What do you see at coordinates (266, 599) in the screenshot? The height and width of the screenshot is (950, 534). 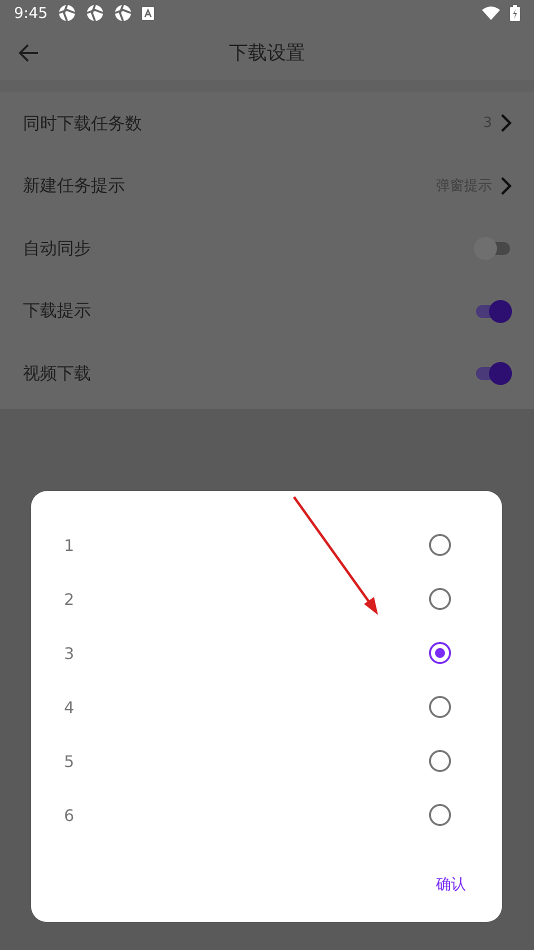 I see `option-row: 2` at bounding box center [266, 599].